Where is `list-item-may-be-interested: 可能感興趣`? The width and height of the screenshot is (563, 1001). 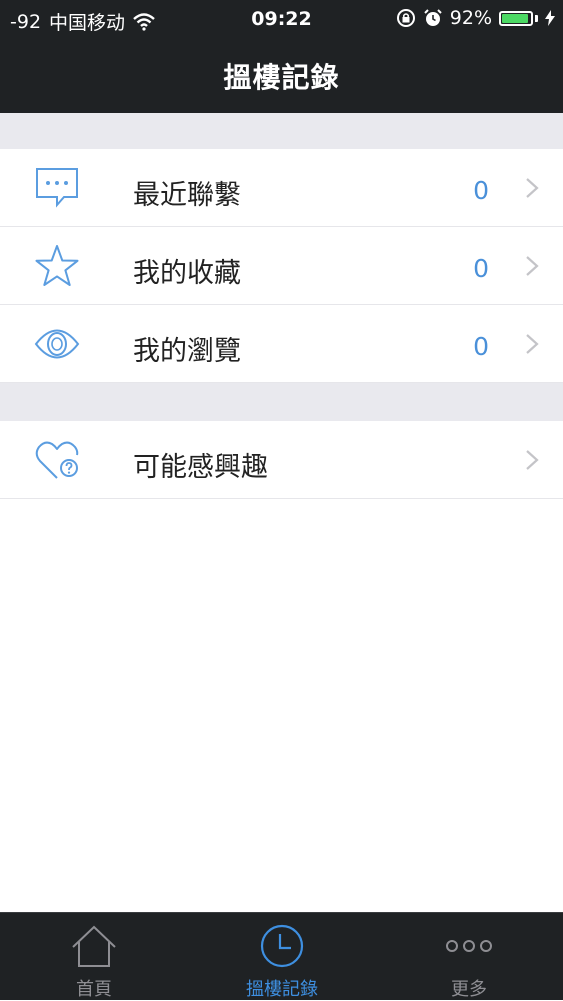 list-item-may-be-interested: 可能感興趣 is located at coordinates (281, 460).